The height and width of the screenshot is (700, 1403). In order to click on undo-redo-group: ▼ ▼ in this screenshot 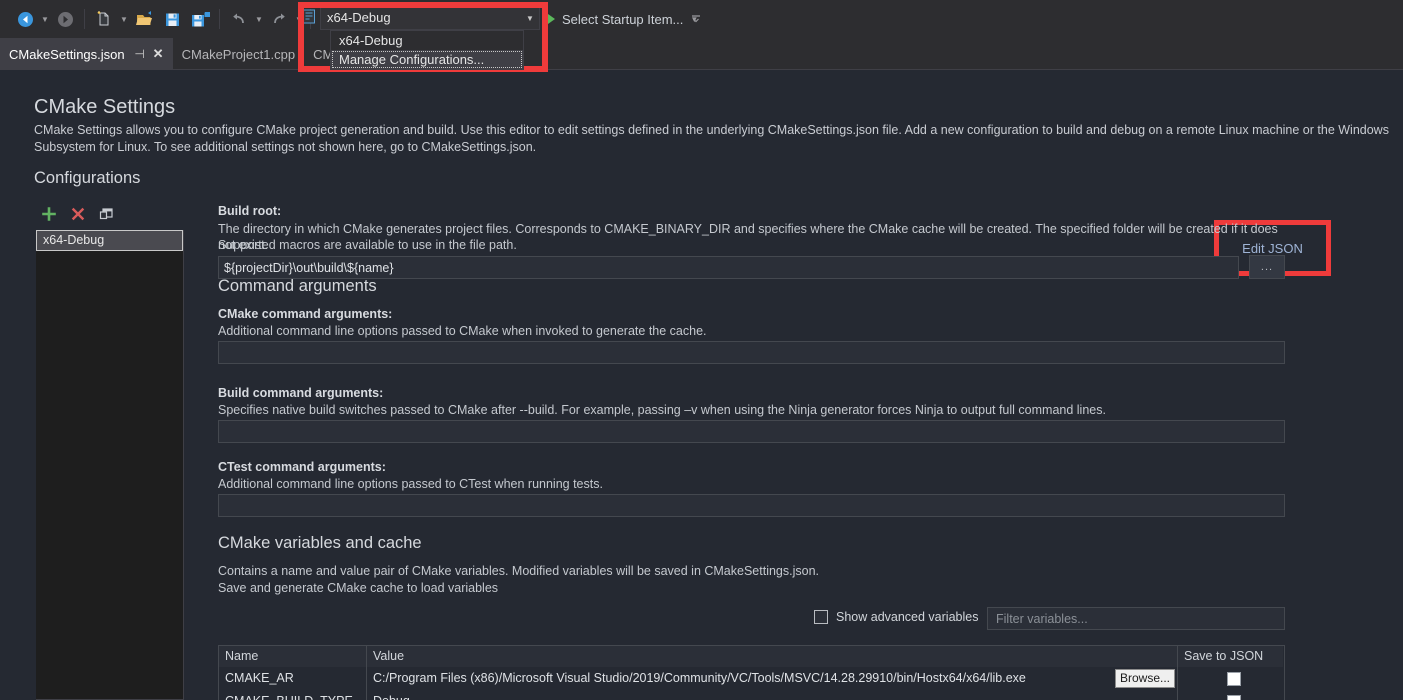, I will do `click(265, 19)`.